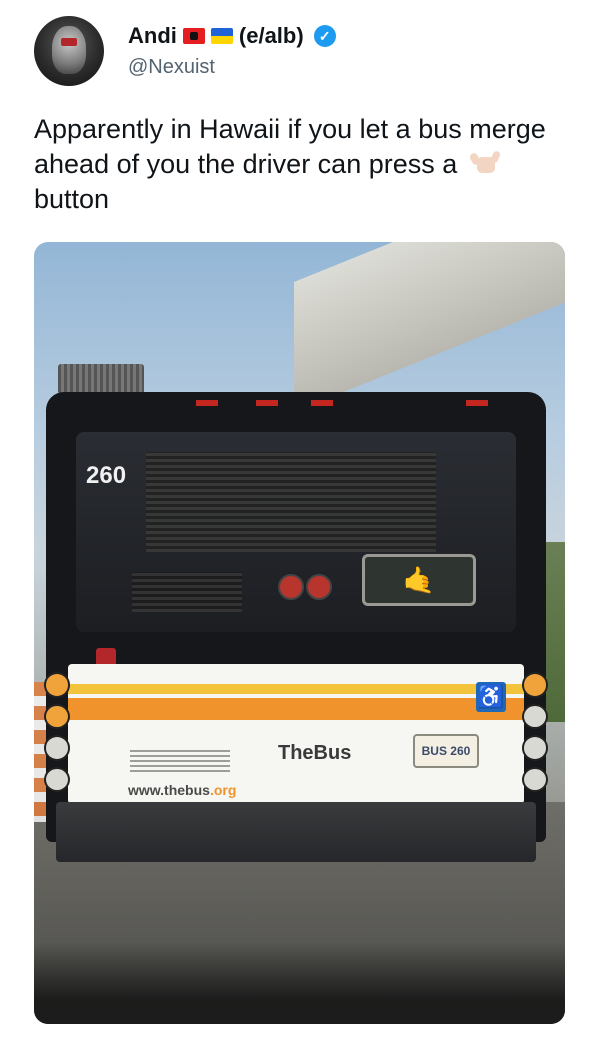  I want to click on right-light-cluster, so click(535, 732).